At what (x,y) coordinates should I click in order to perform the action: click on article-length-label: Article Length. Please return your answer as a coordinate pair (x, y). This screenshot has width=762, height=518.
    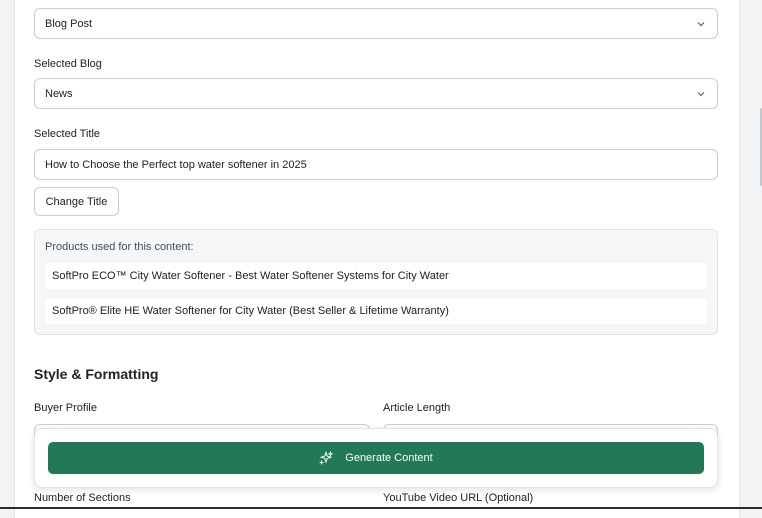
    Looking at the image, I should click on (417, 408).